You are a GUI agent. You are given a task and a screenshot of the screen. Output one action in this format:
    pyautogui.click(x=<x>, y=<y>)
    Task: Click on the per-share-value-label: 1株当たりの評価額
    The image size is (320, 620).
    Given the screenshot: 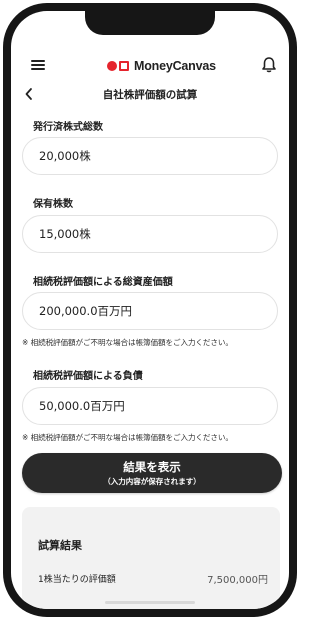 What is the action you would take?
    pyautogui.click(x=77, y=580)
    